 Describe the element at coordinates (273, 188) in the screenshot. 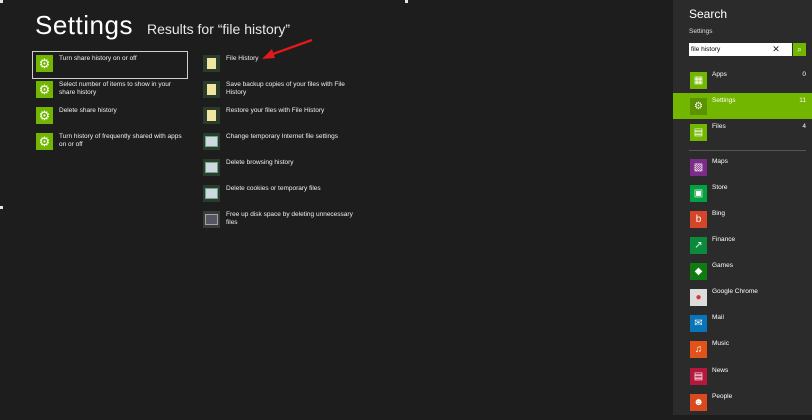

I see `result-label: Delete cookies or temporary files` at that location.